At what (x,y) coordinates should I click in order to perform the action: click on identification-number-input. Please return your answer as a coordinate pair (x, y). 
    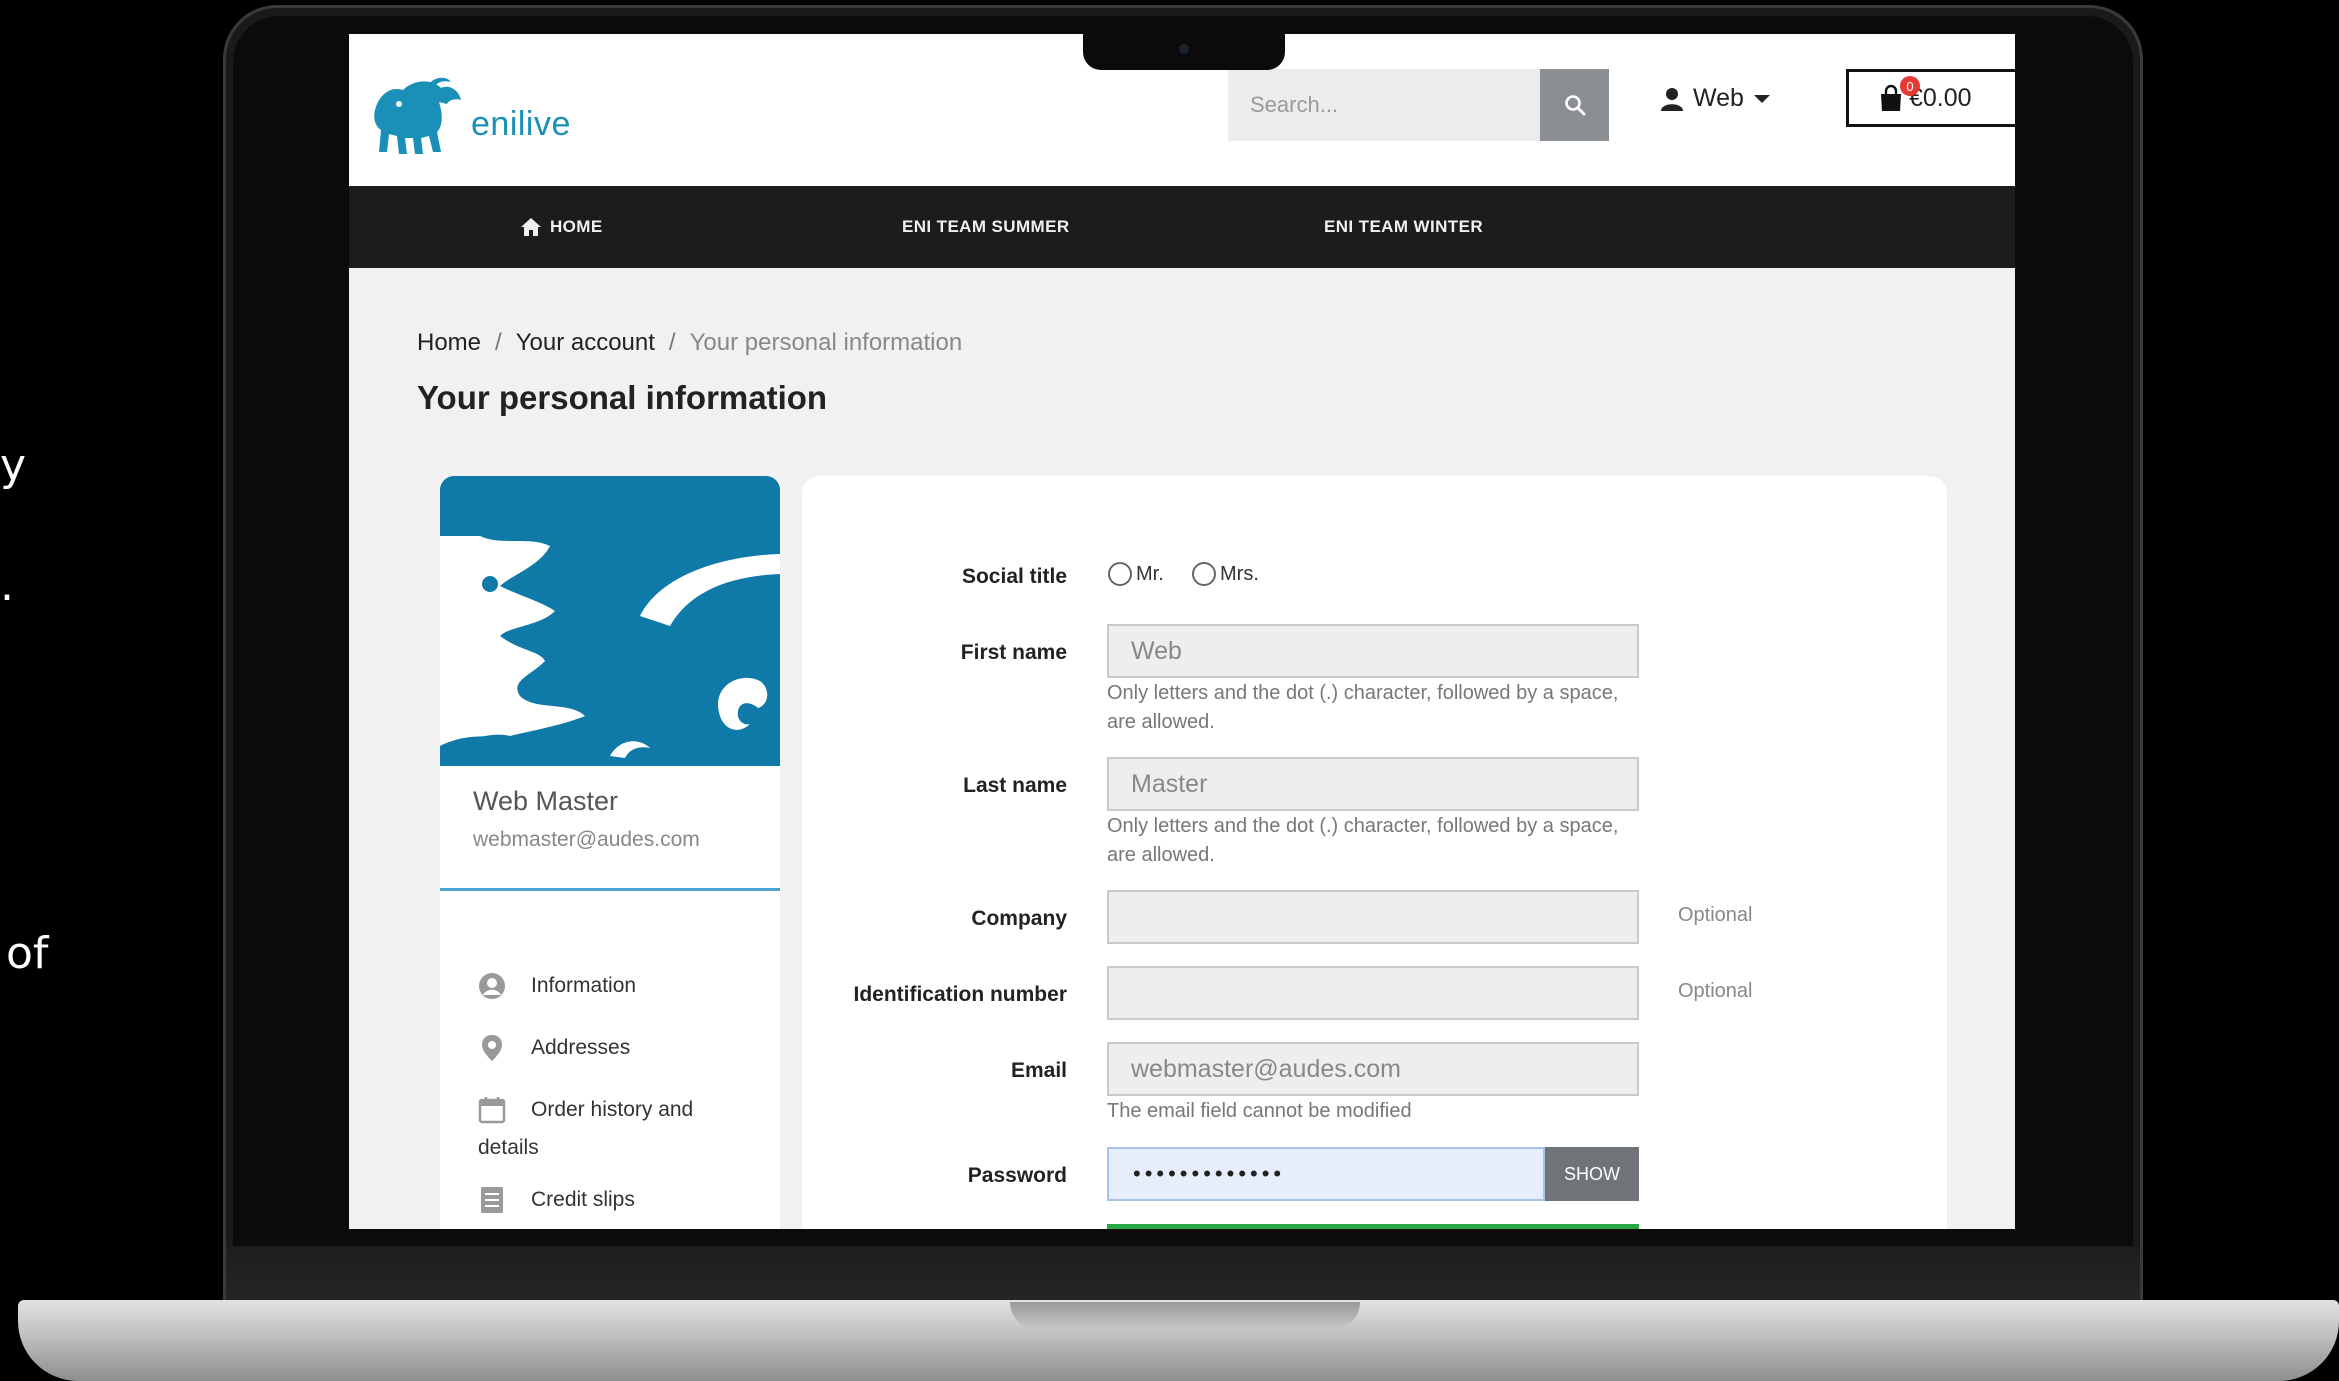
    Looking at the image, I should click on (1373, 993).